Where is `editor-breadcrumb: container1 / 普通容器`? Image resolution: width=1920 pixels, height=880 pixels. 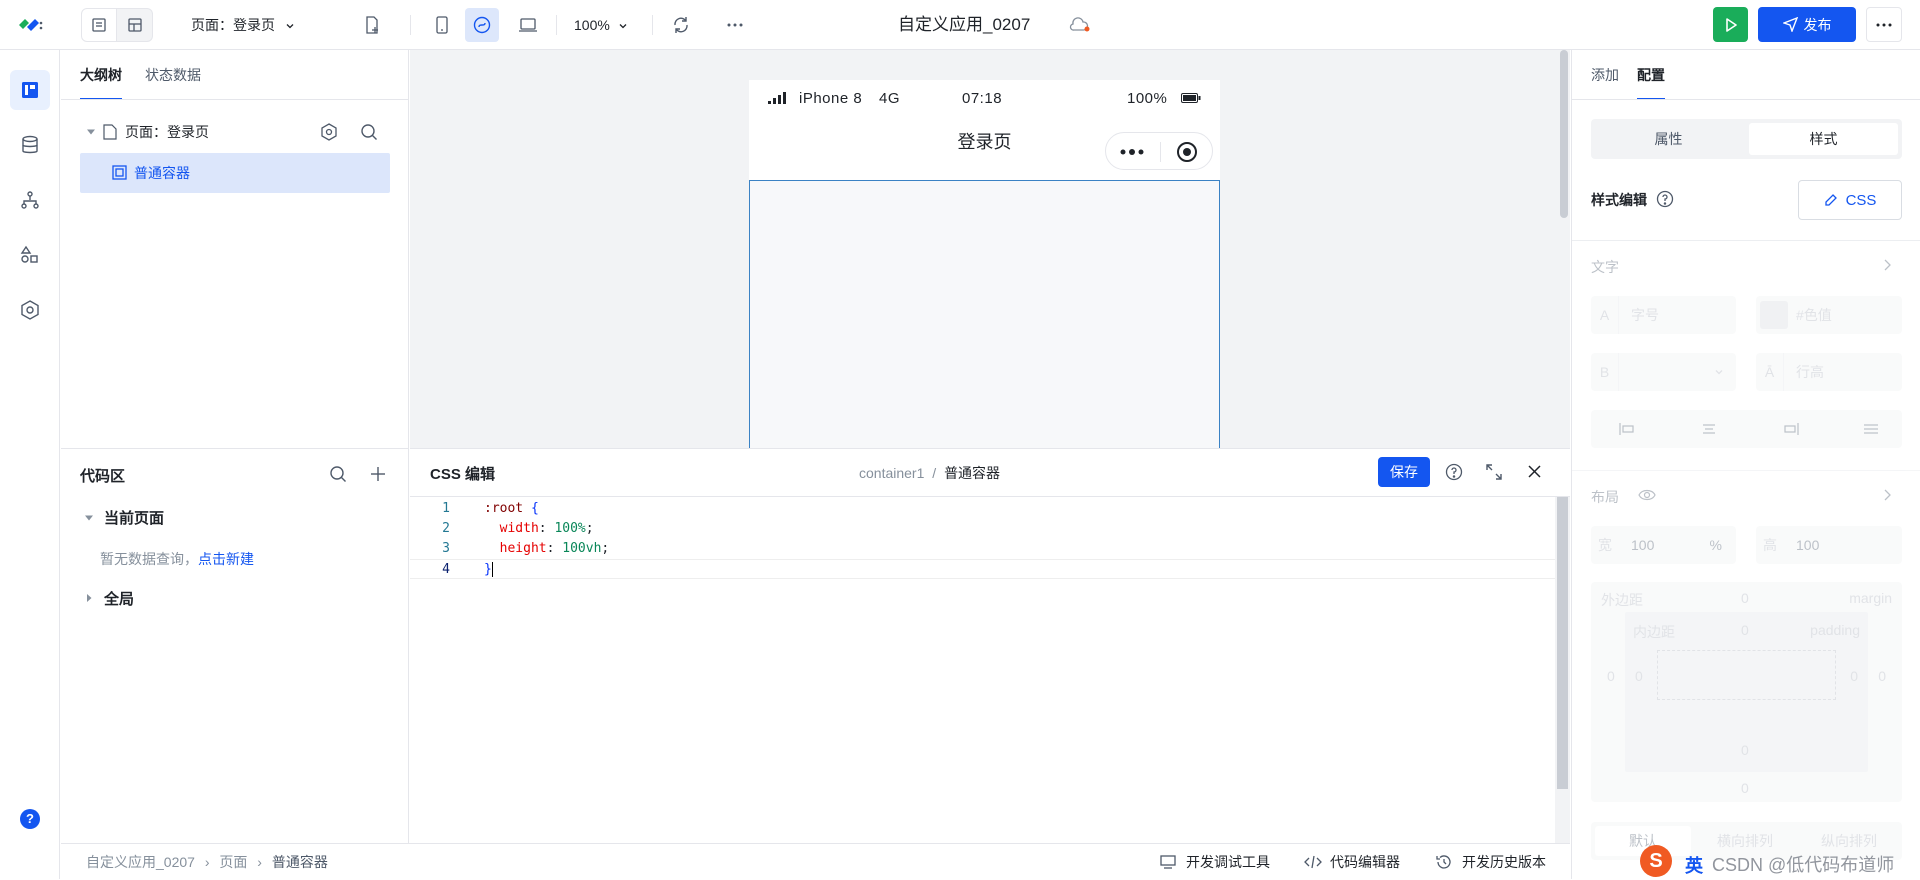
editor-breadcrumb: container1 / 普通容器 is located at coordinates (929, 473).